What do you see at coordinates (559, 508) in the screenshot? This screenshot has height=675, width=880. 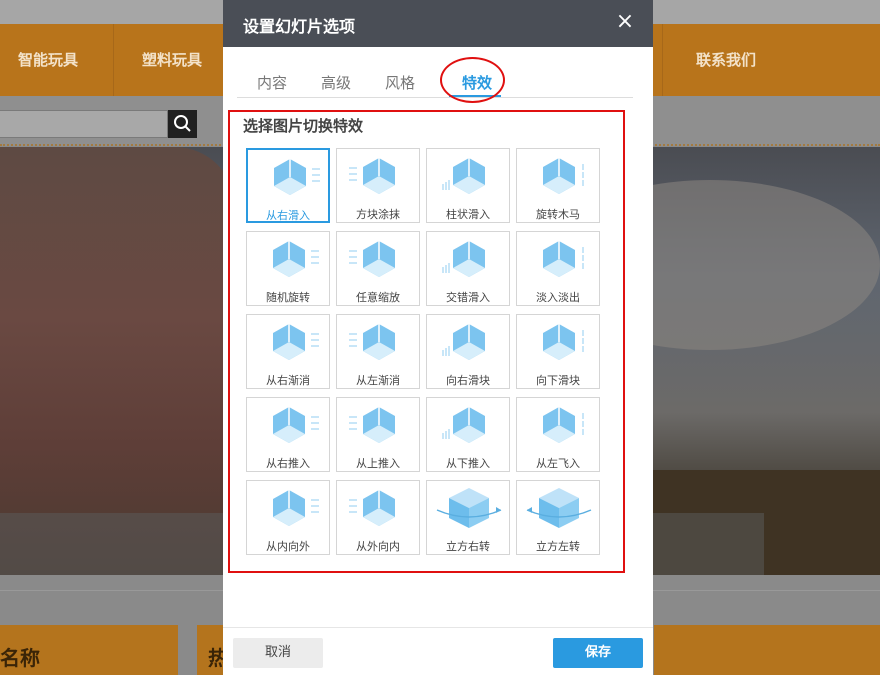 I see `cube-rotate-left-icon` at bounding box center [559, 508].